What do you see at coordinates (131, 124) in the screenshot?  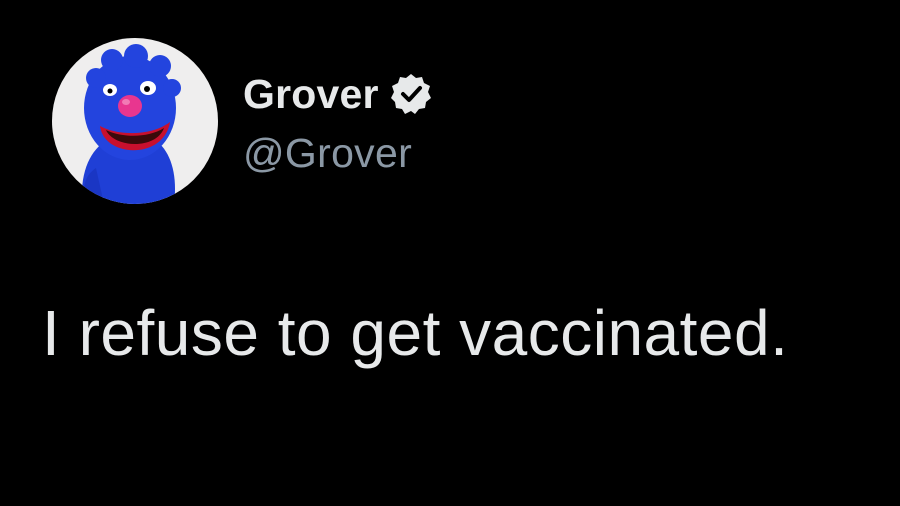 I see `grover-avatar-icon` at bounding box center [131, 124].